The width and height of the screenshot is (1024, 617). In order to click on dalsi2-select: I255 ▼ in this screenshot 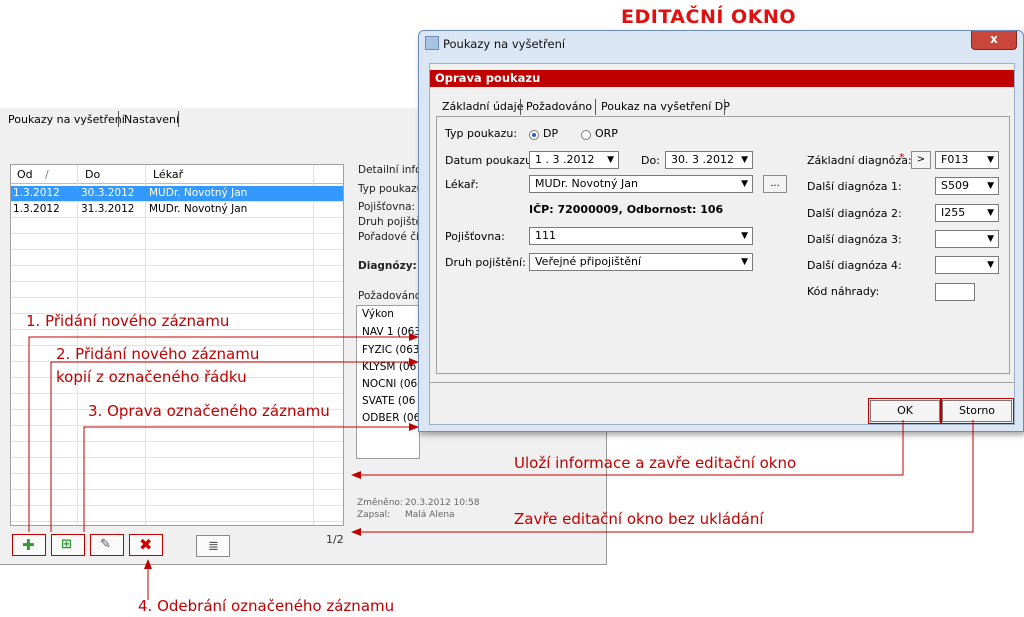, I will do `click(967, 213)`.